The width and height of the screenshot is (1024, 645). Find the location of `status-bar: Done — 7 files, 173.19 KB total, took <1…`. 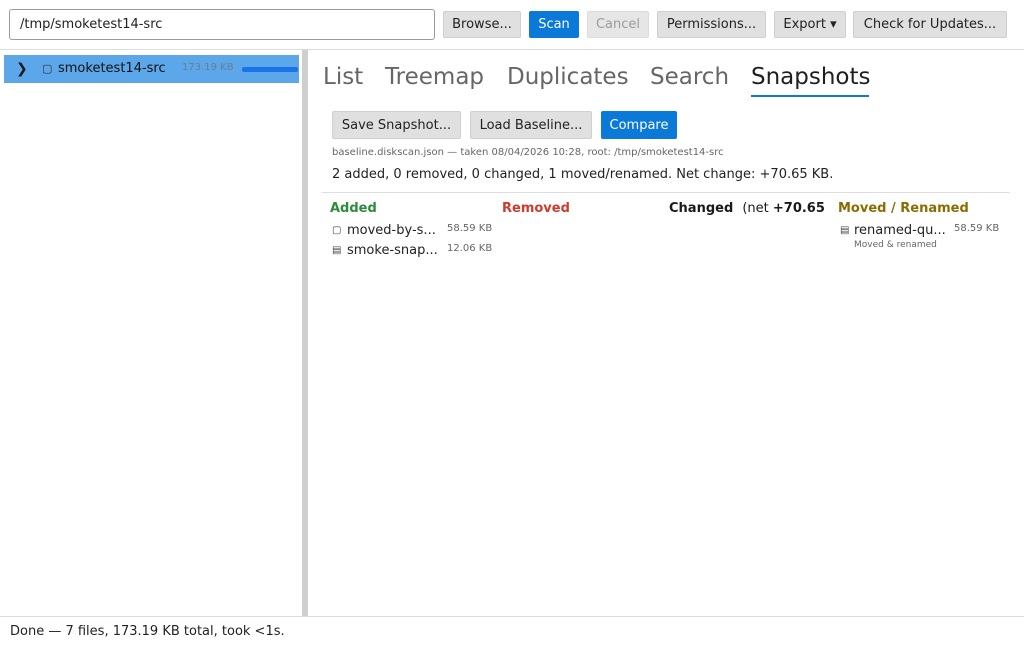

status-bar: Done — 7 files, 173.19 KB total, took <1… is located at coordinates (512, 630).